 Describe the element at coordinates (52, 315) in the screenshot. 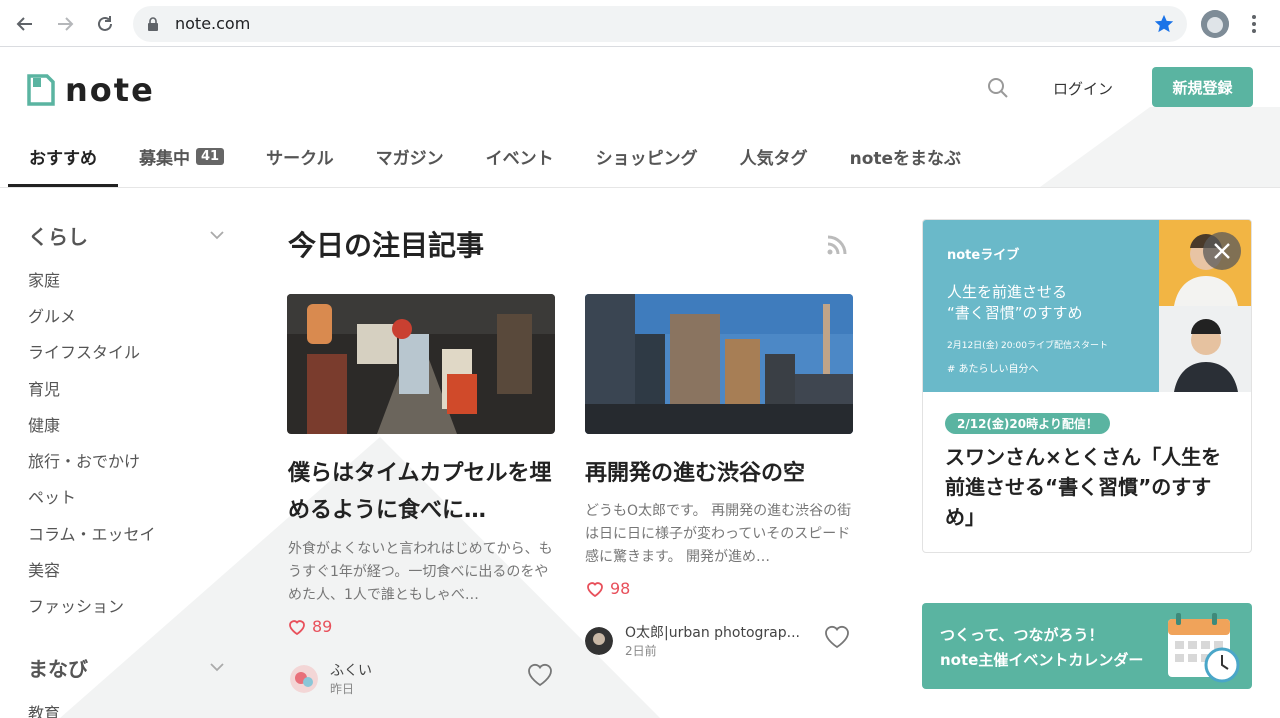

I see `sidebar-item: グルメ` at that location.